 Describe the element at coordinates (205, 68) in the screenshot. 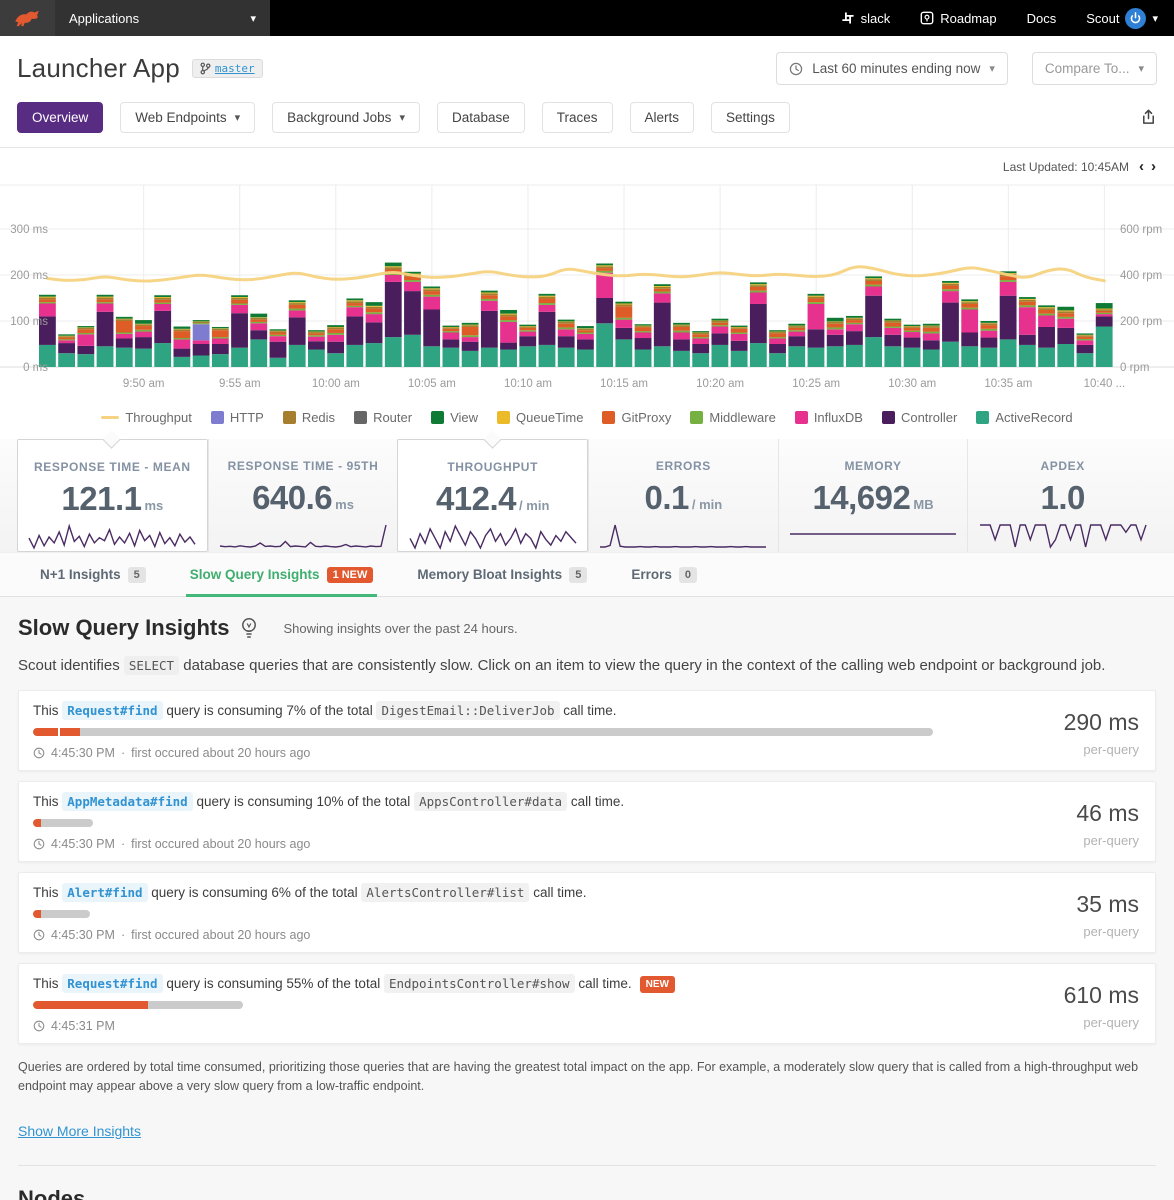

I see `git-branch-icon` at that location.